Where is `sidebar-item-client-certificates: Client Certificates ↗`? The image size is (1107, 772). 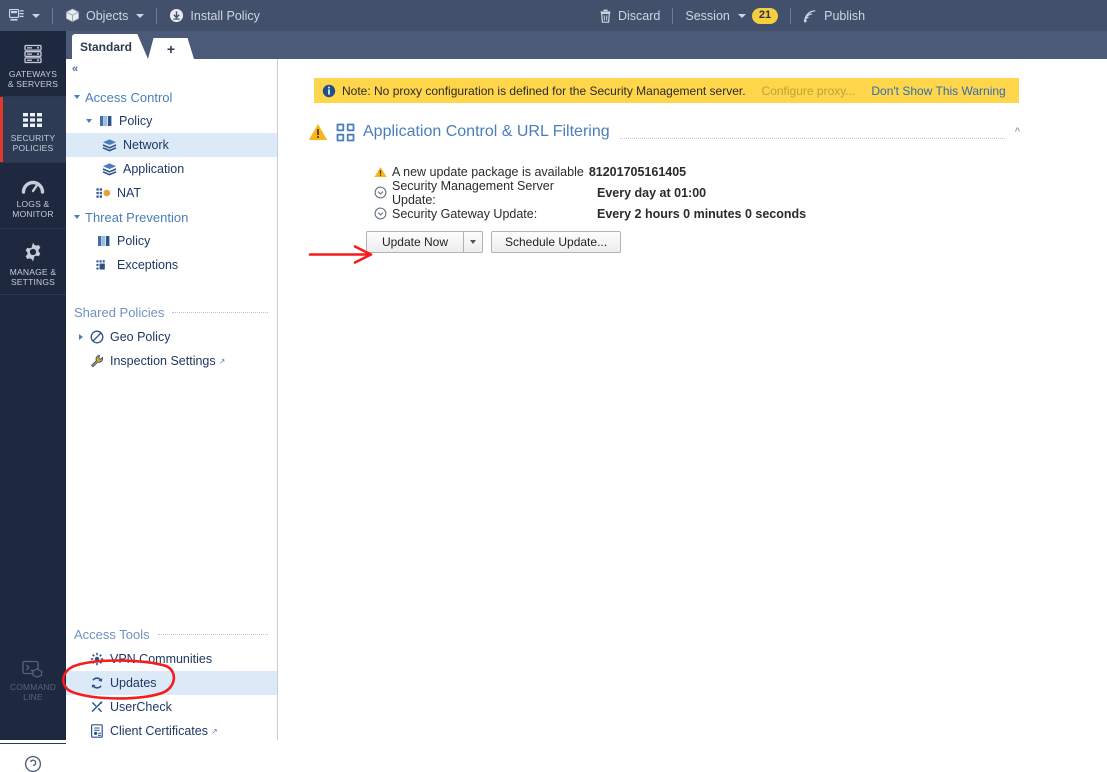 sidebar-item-client-certificates: Client Certificates ↗ is located at coordinates (171, 729).